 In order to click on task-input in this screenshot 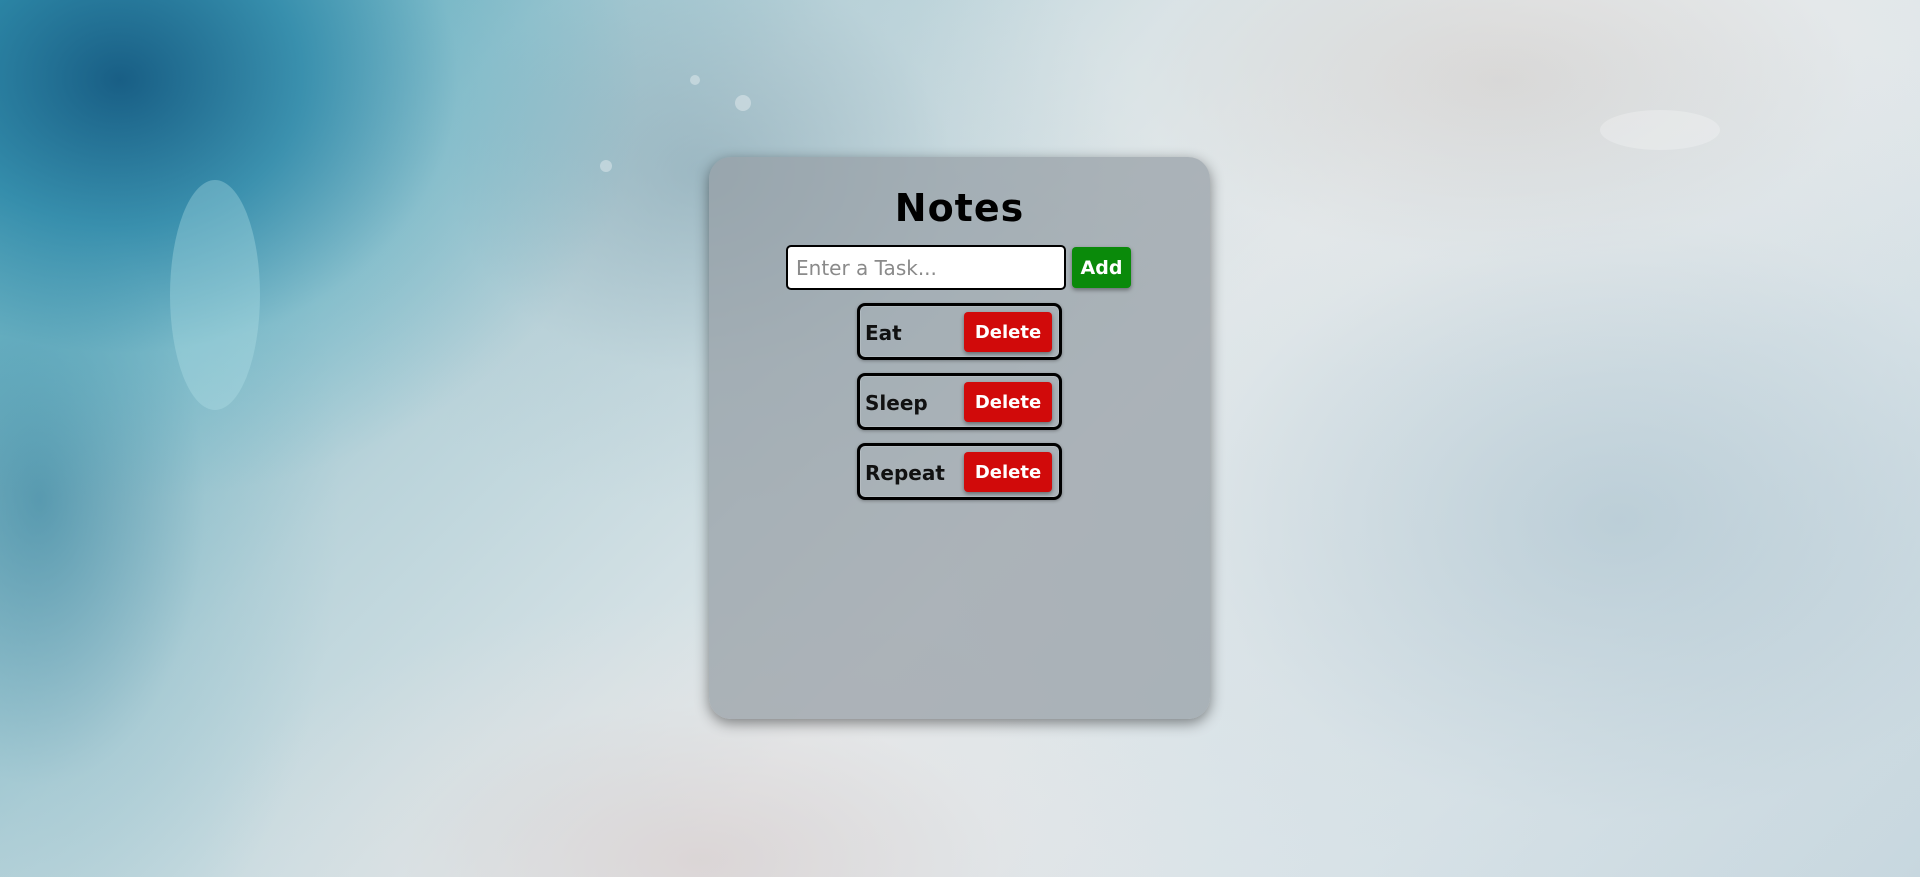, I will do `click(926, 267)`.